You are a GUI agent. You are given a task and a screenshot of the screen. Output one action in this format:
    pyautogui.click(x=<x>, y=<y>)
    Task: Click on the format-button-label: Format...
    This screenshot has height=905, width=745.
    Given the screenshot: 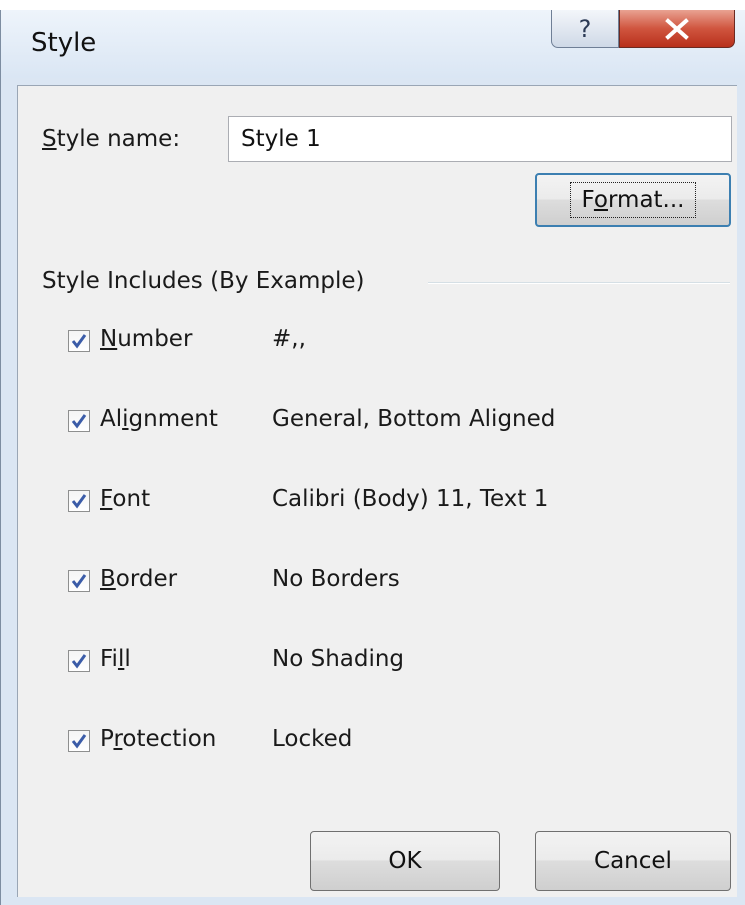 What is the action you would take?
    pyautogui.click(x=633, y=200)
    